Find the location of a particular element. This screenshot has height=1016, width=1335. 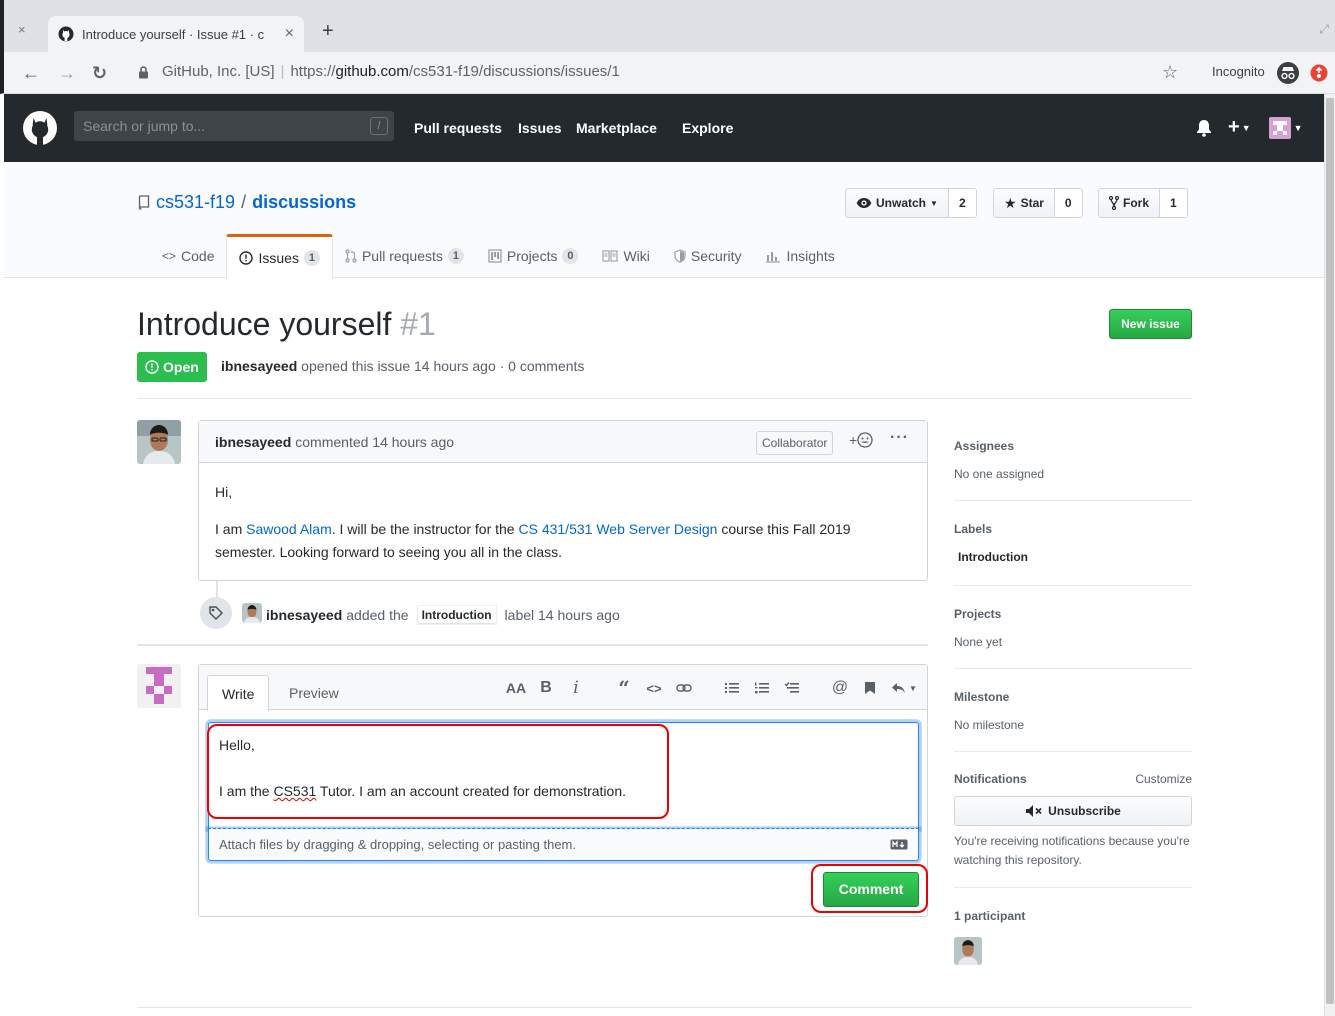

incognito-label: Incognito is located at coordinates (1238, 71).